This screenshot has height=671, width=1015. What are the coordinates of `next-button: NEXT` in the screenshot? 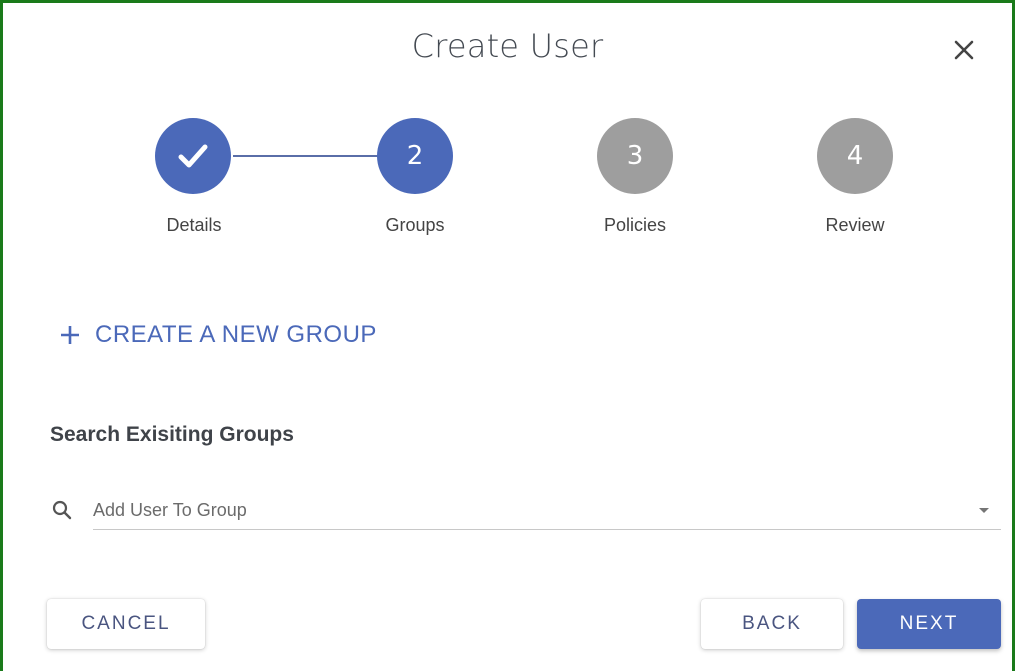 It's located at (929, 624).